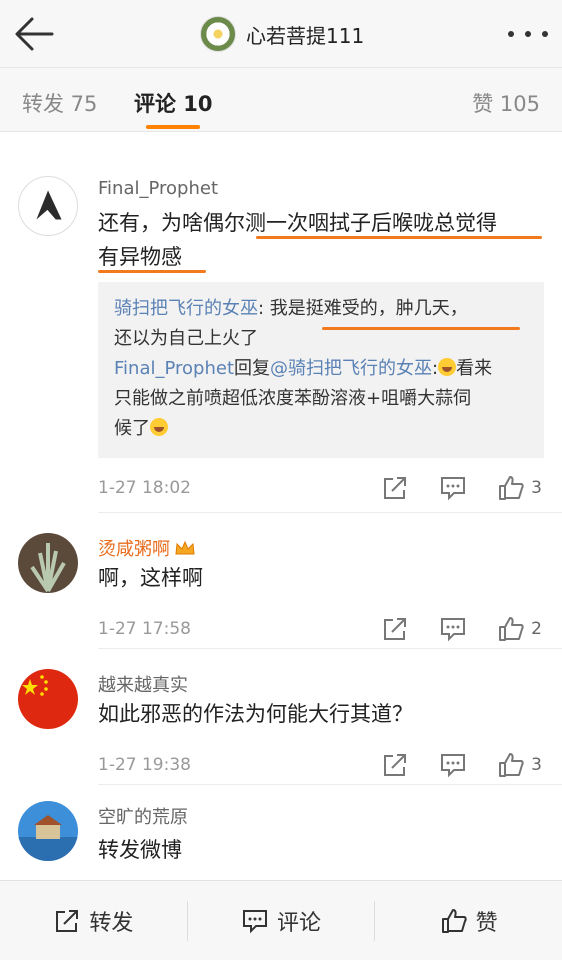  I want to click on top-bar: 心若菩提111, so click(281, 34).